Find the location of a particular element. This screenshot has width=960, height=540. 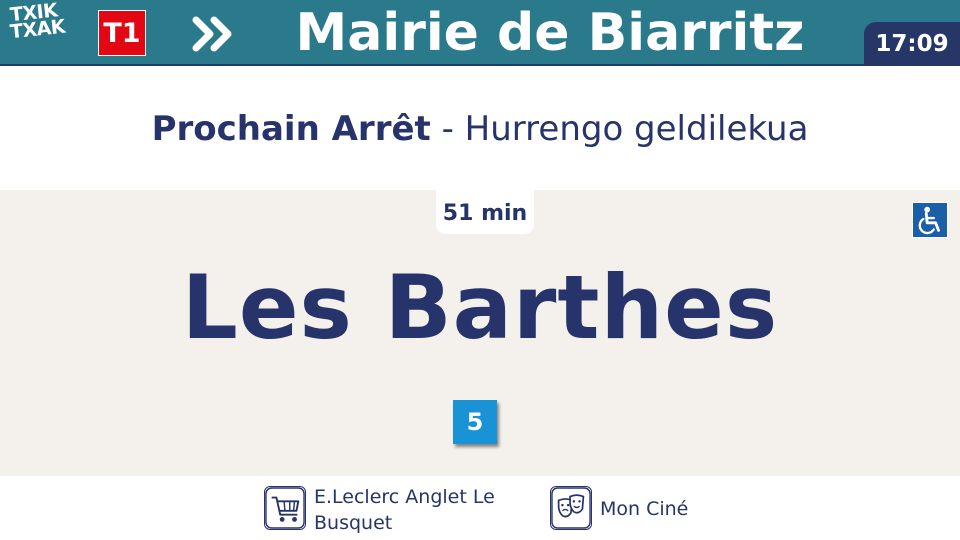

double-chevron-right-icon is located at coordinates (212, 34).